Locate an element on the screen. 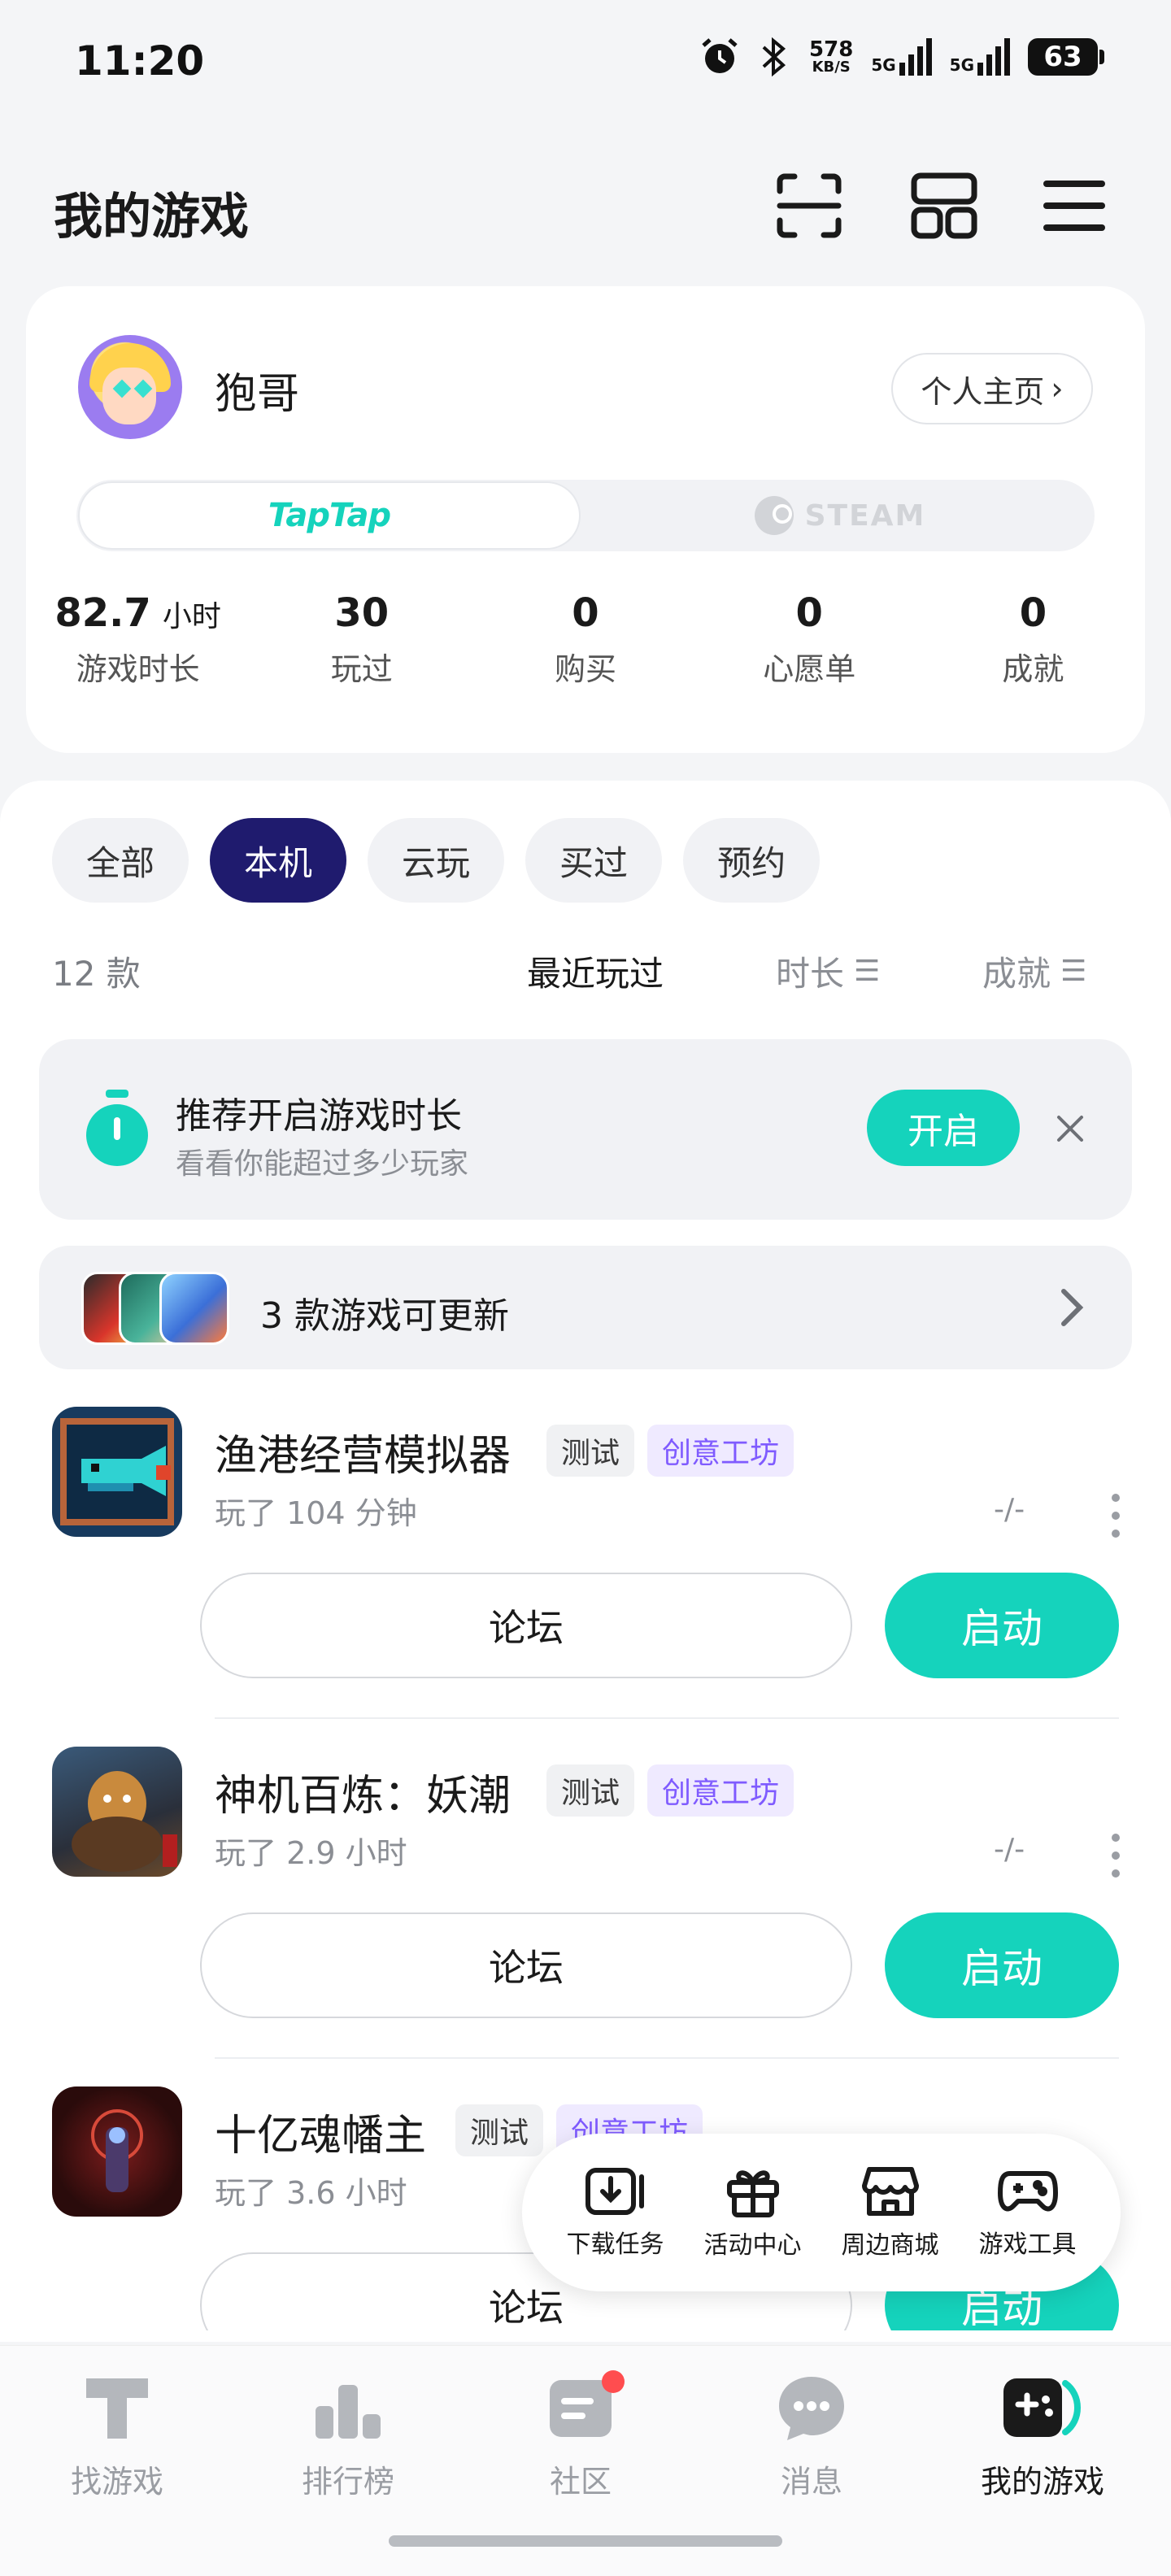 The height and width of the screenshot is (2576, 1171). filter-chips: 全部 本机 云玩 买过 预约 is located at coordinates (436, 861).